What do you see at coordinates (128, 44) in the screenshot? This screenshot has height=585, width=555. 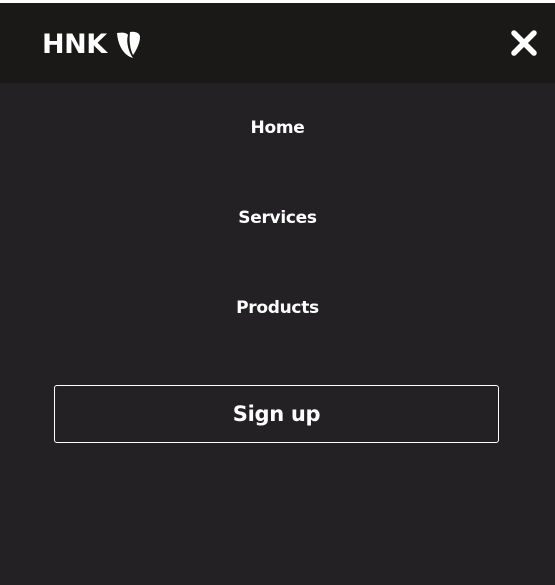 I see `typo3-icon` at bounding box center [128, 44].